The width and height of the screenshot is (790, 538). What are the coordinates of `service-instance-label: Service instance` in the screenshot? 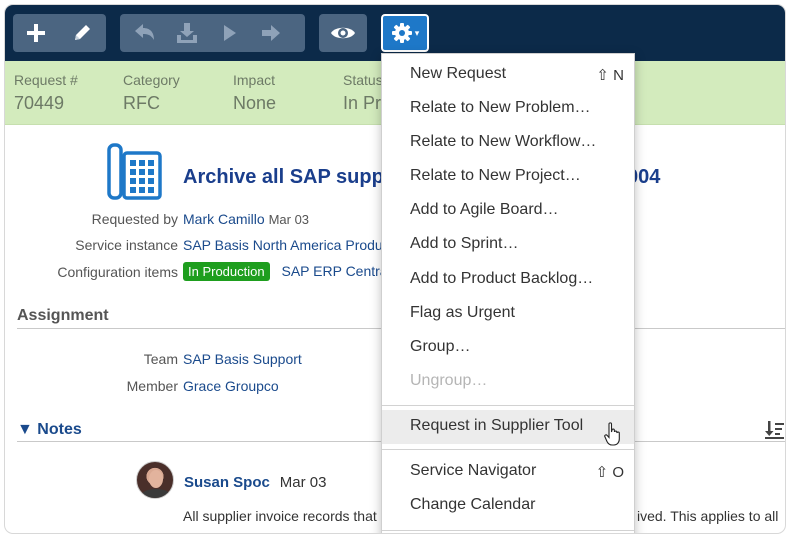 It's located at (126, 245).